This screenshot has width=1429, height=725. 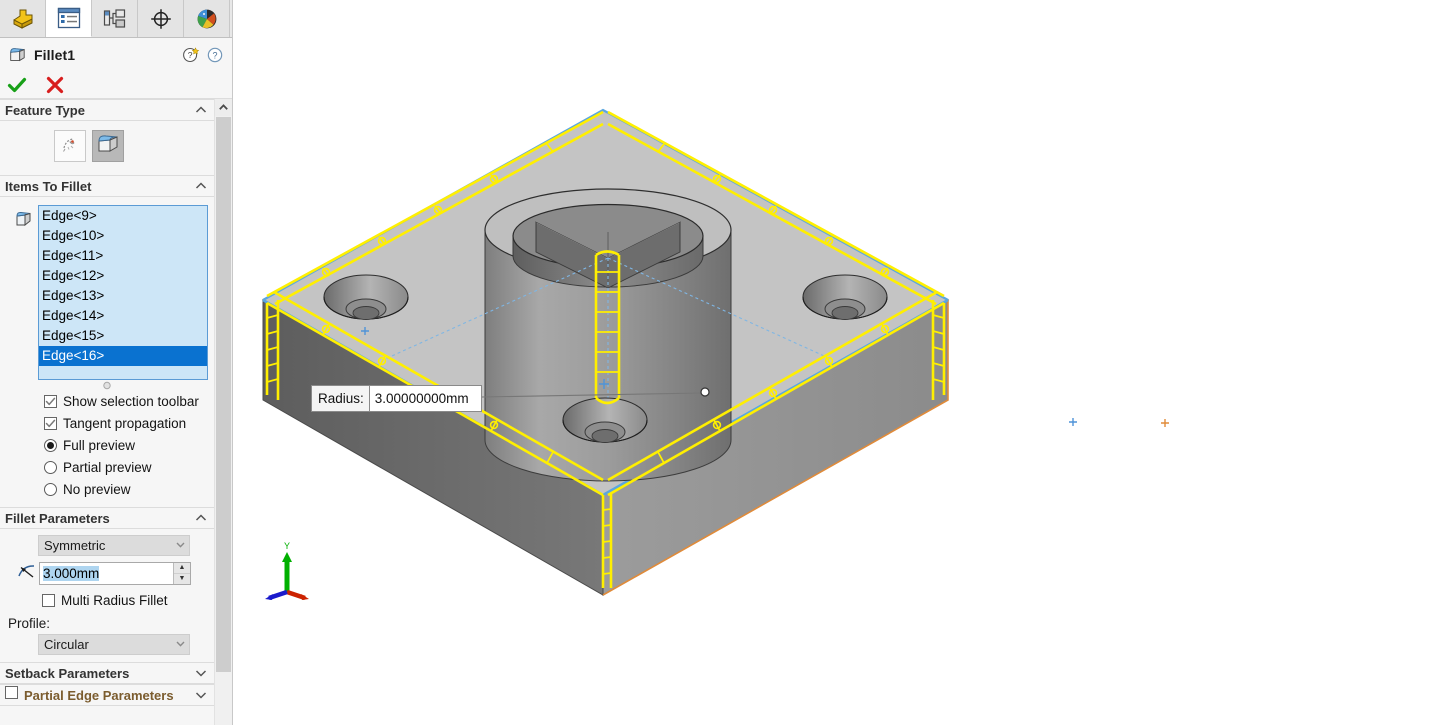 I want to click on panel-vertical-scrollbar, so click(x=223, y=412).